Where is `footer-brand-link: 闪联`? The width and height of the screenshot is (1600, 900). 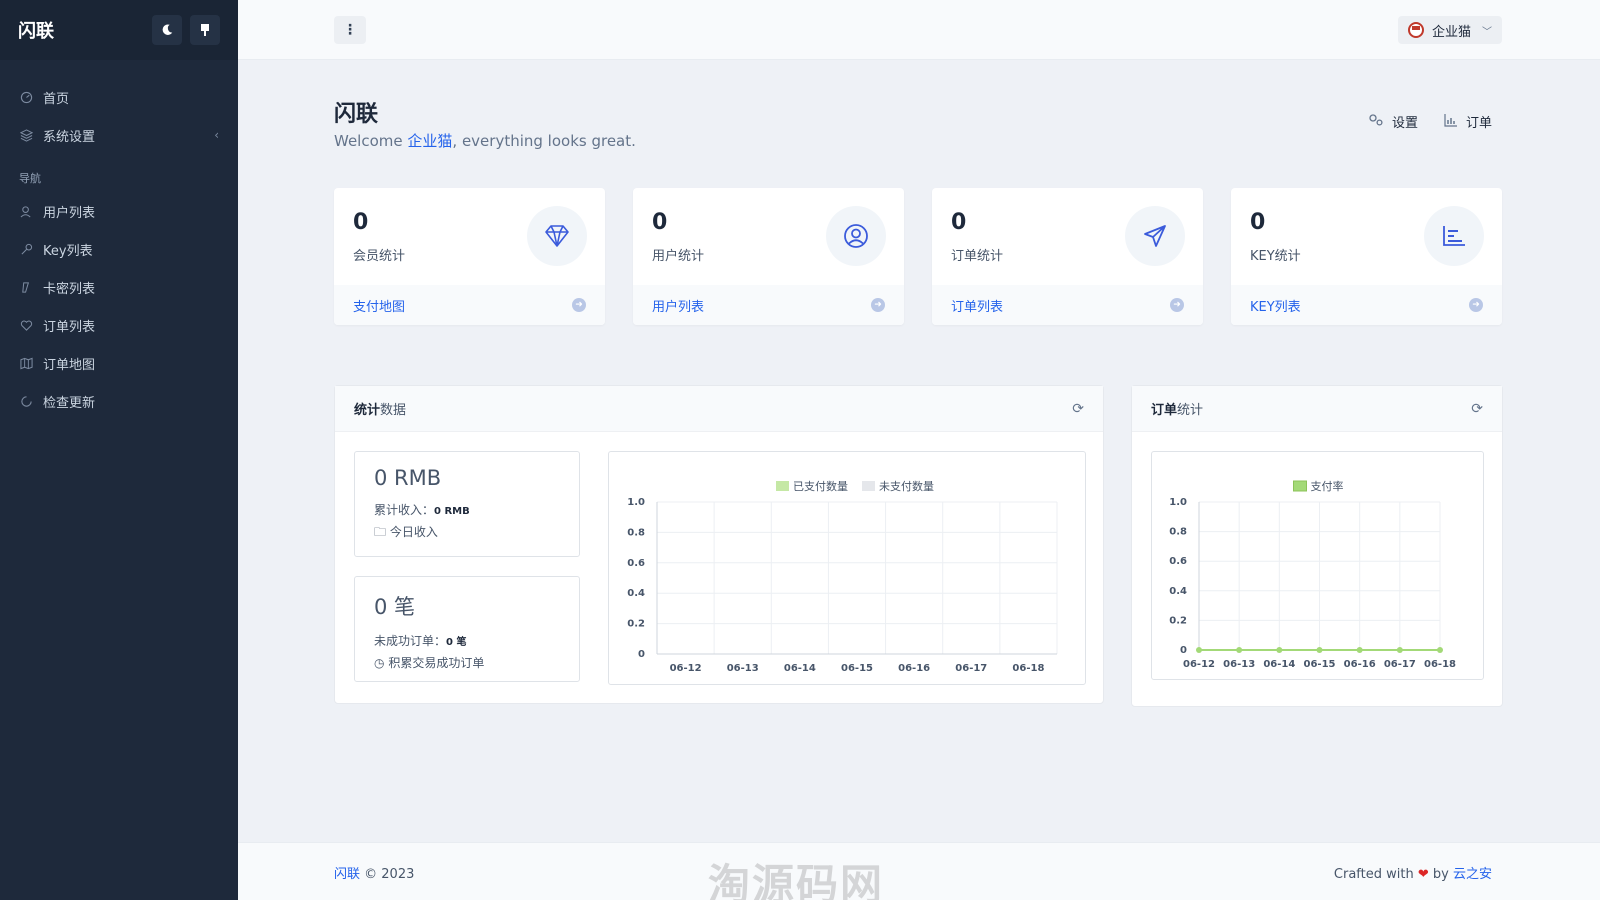 footer-brand-link: 闪联 is located at coordinates (347, 874).